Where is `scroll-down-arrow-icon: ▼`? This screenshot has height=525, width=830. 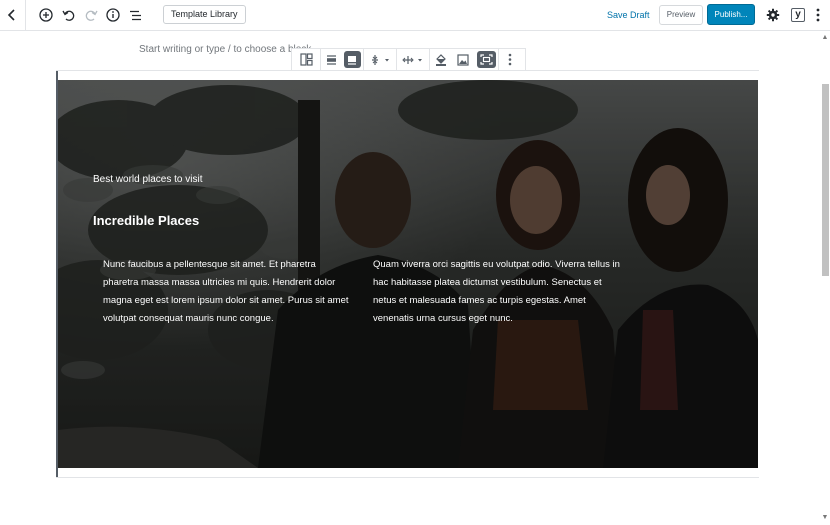
scroll-down-arrow-icon: ▼ is located at coordinates (825, 518).